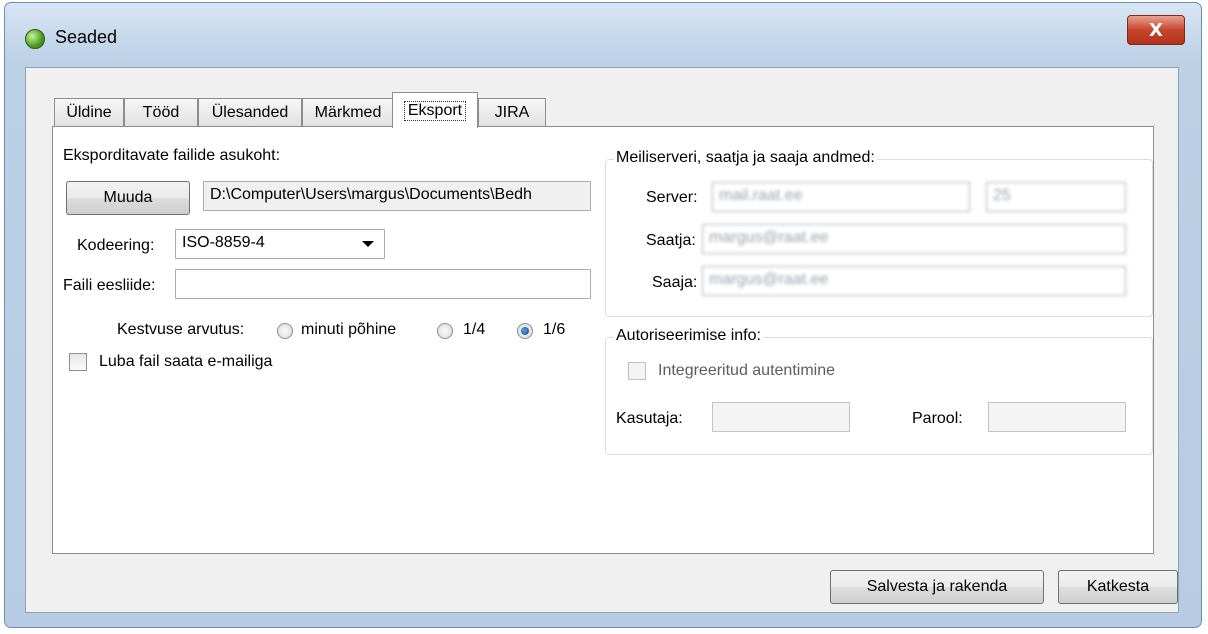 The height and width of the screenshot is (634, 1208). What do you see at coordinates (172, 155) in the screenshot?
I see `export-location-label: Eksporditavate failide asukoht:` at bounding box center [172, 155].